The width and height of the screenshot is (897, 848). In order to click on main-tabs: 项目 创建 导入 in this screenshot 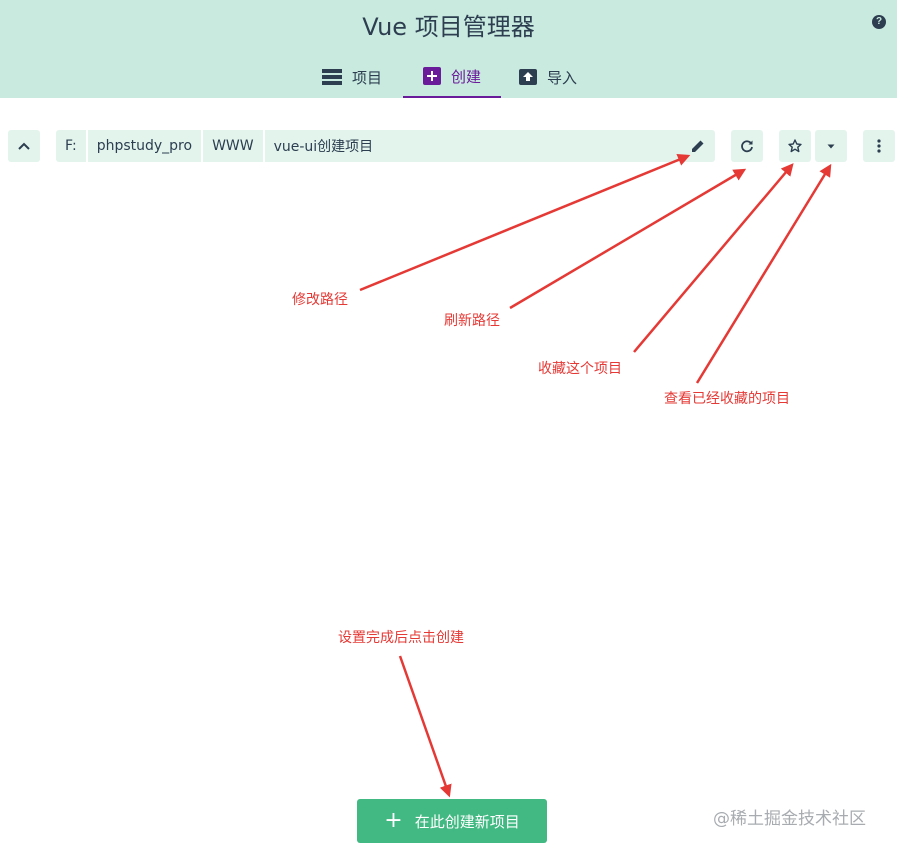, I will do `click(448, 77)`.